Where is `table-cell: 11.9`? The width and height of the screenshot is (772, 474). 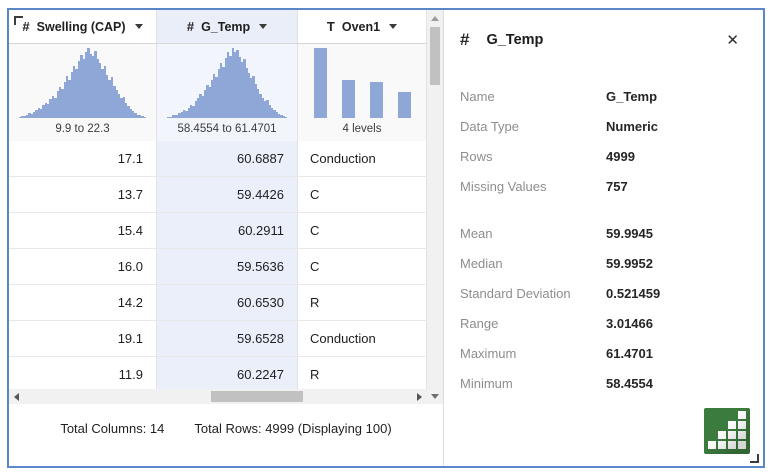 table-cell: 11.9 is located at coordinates (83, 373).